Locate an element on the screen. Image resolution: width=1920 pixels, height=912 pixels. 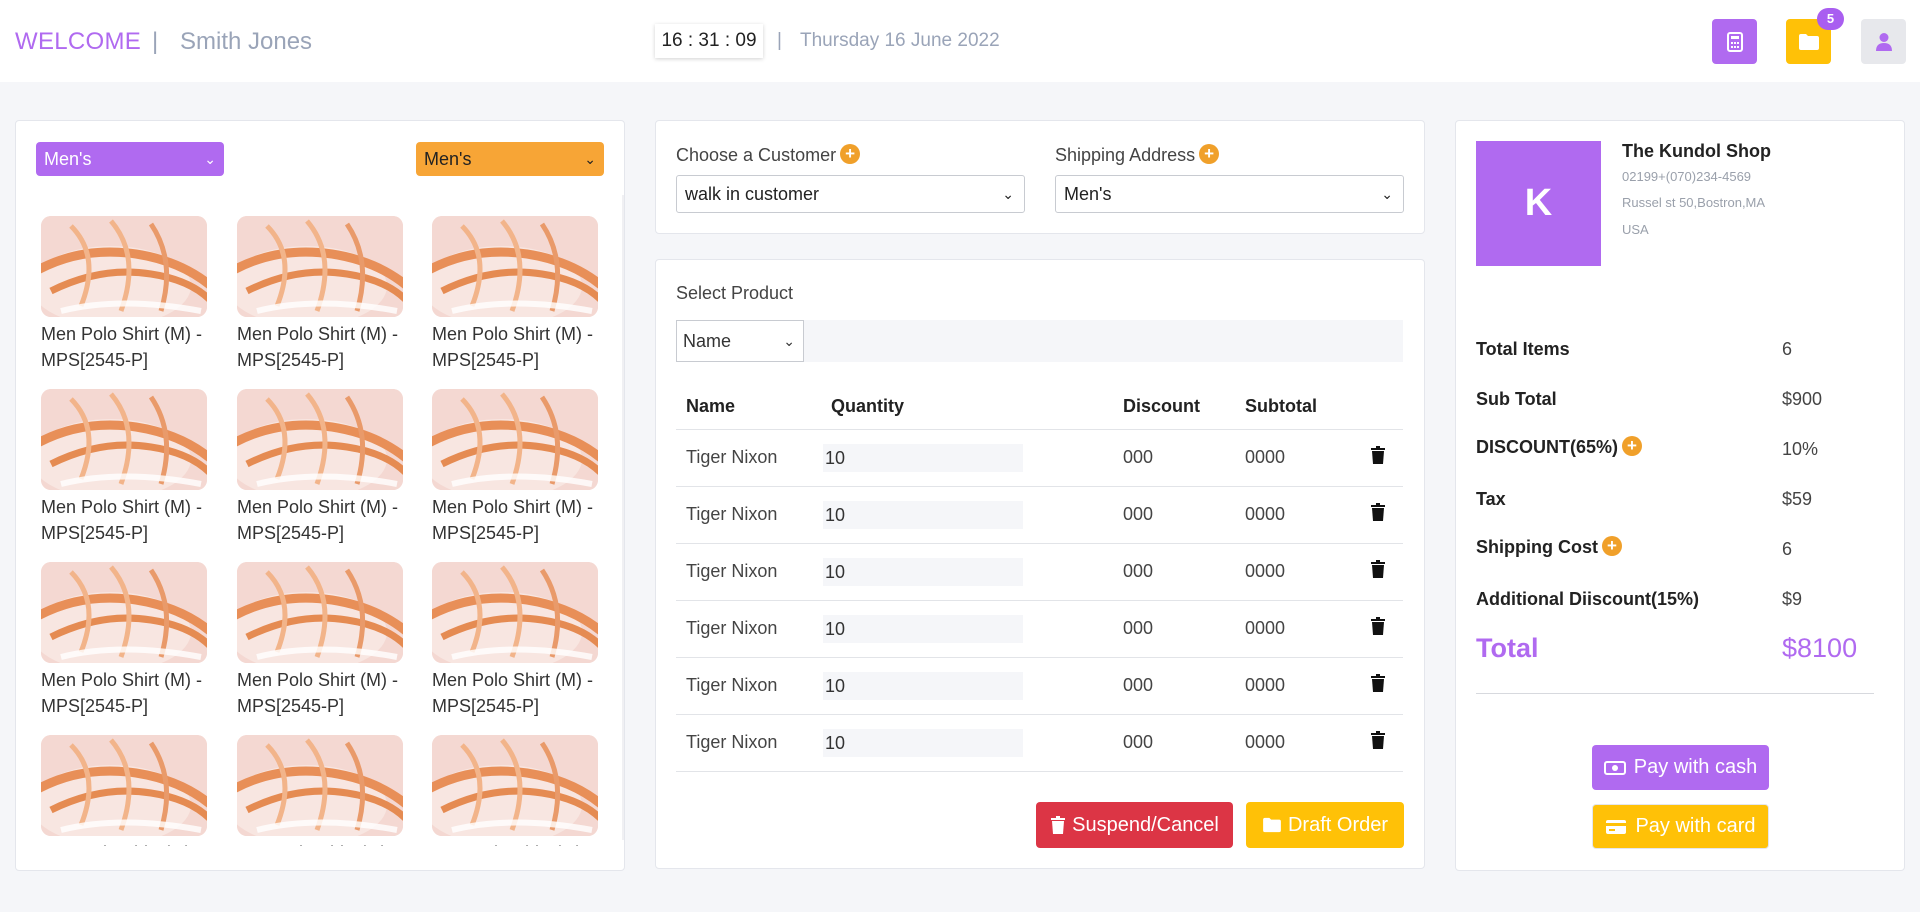
shipping-cost-value: 6 is located at coordinates (1787, 549).